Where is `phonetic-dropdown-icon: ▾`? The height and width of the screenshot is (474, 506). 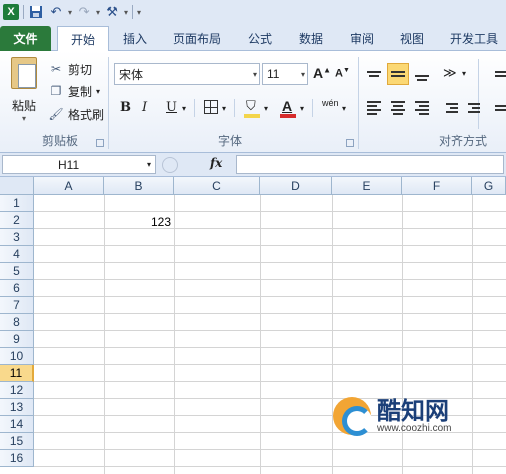 phonetic-dropdown-icon: ▾ is located at coordinates (344, 108).